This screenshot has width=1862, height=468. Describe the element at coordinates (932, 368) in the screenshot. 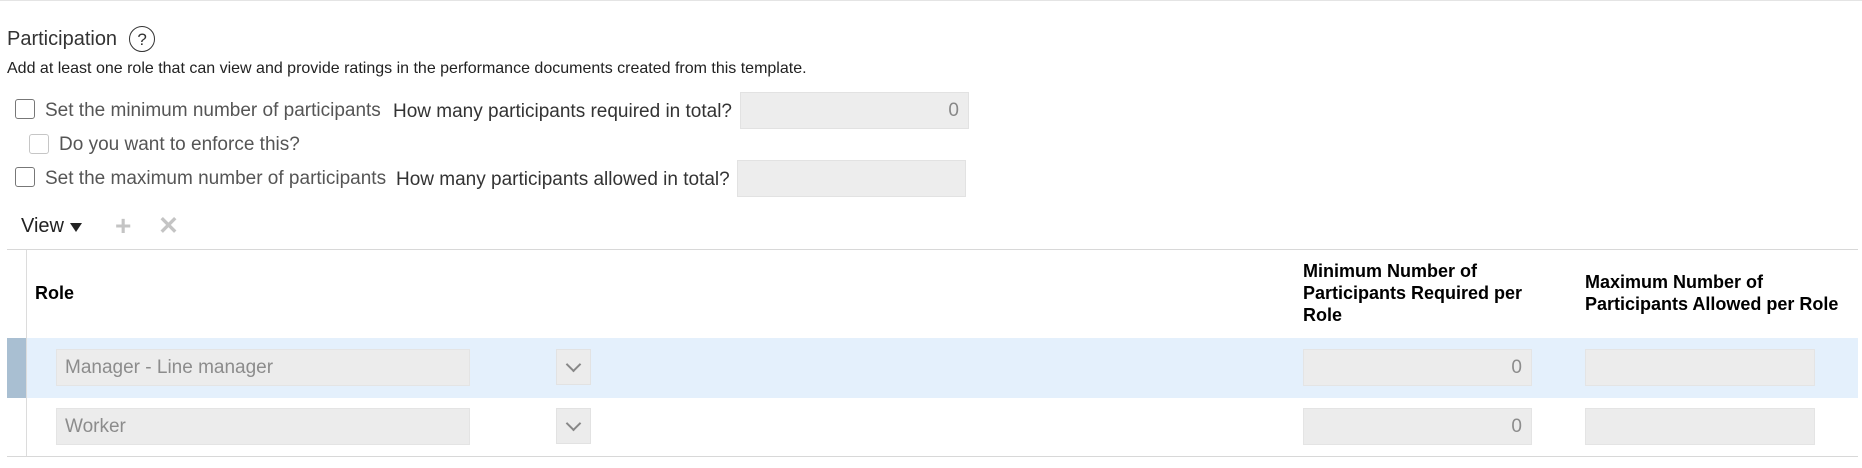

I see `table-row: Manager - Line manager 0` at that location.